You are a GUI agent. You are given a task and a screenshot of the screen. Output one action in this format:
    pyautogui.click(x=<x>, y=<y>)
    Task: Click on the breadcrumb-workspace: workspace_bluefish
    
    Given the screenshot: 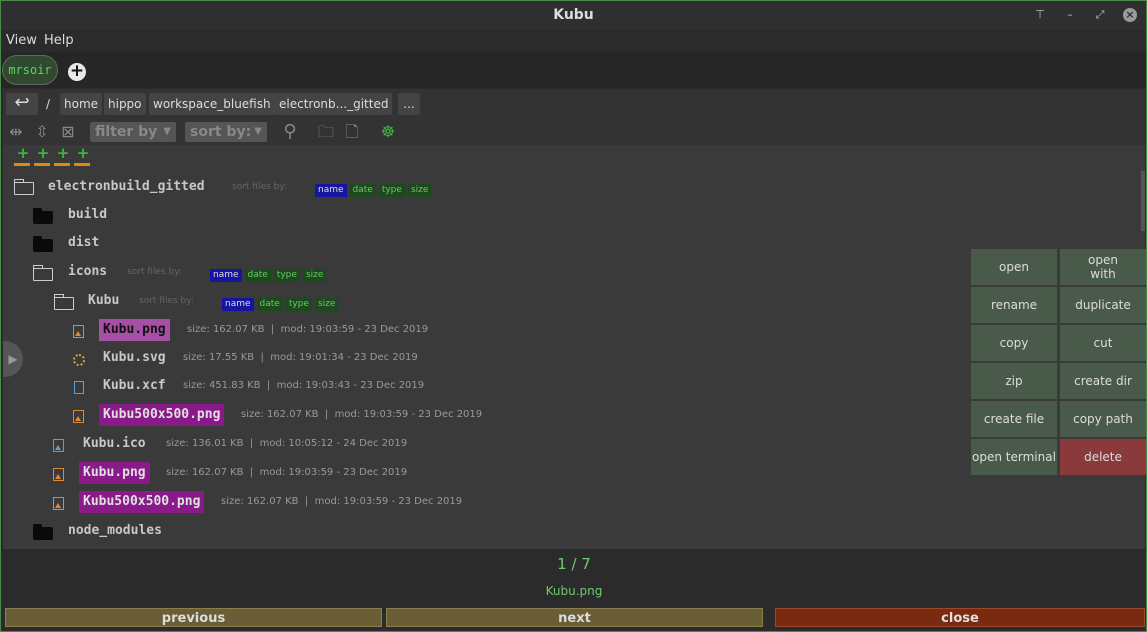 What is the action you would take?
    pyautogui.click(x=212, y=104)
    